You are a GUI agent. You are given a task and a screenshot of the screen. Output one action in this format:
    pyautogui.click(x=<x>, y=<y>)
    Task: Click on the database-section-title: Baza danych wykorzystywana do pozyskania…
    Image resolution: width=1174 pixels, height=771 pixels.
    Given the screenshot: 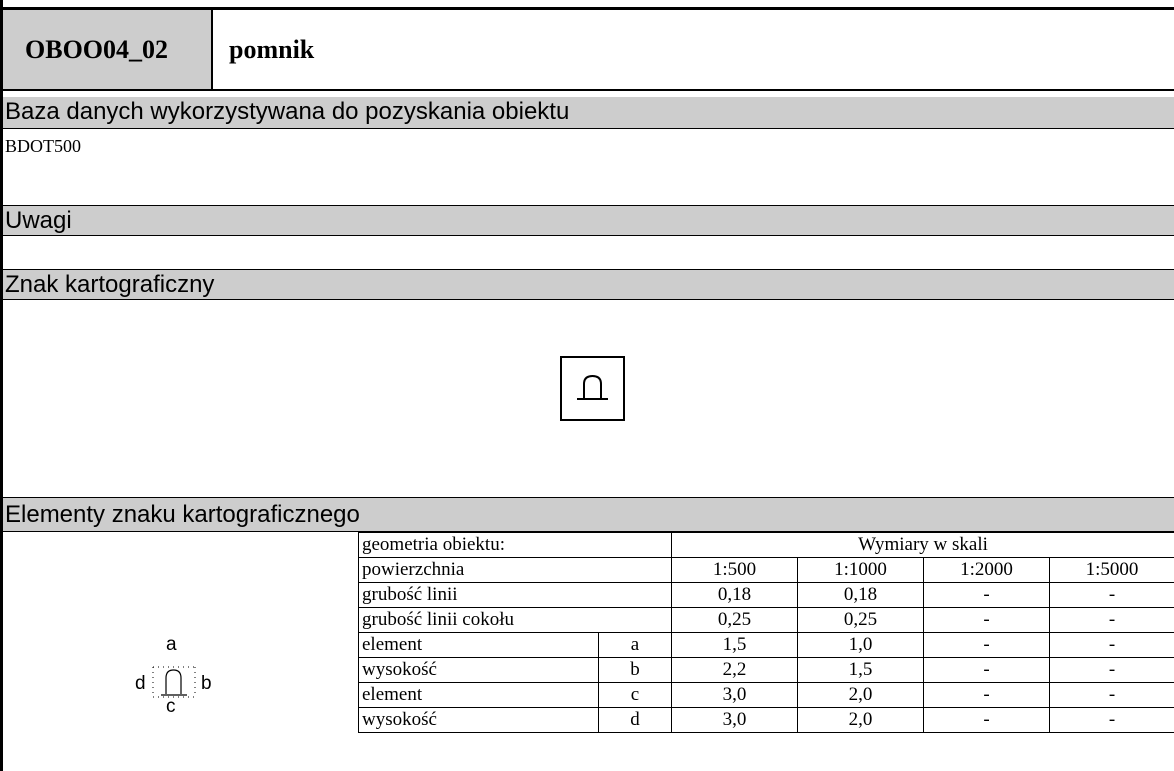 What is the action you would take?
    pyautogui.click(x=588, y=112)
    